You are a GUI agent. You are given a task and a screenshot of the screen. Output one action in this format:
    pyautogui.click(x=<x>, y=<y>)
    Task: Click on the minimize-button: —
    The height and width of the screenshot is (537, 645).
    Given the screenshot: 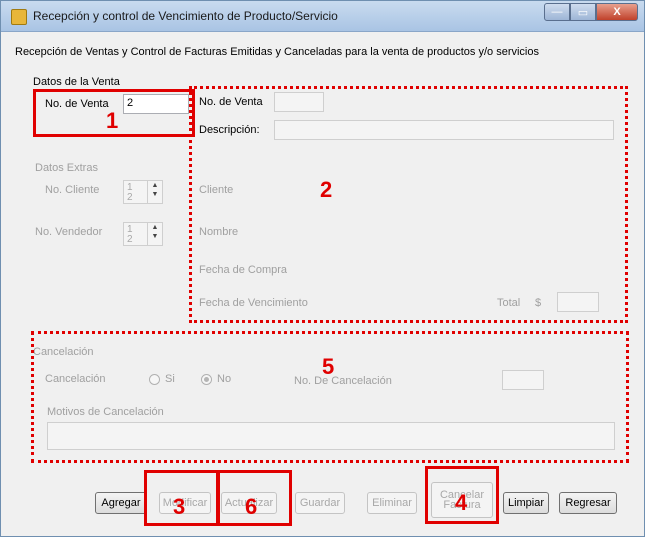 What is the action you would take?
    pyautogui.click(x=557, y=12)
    